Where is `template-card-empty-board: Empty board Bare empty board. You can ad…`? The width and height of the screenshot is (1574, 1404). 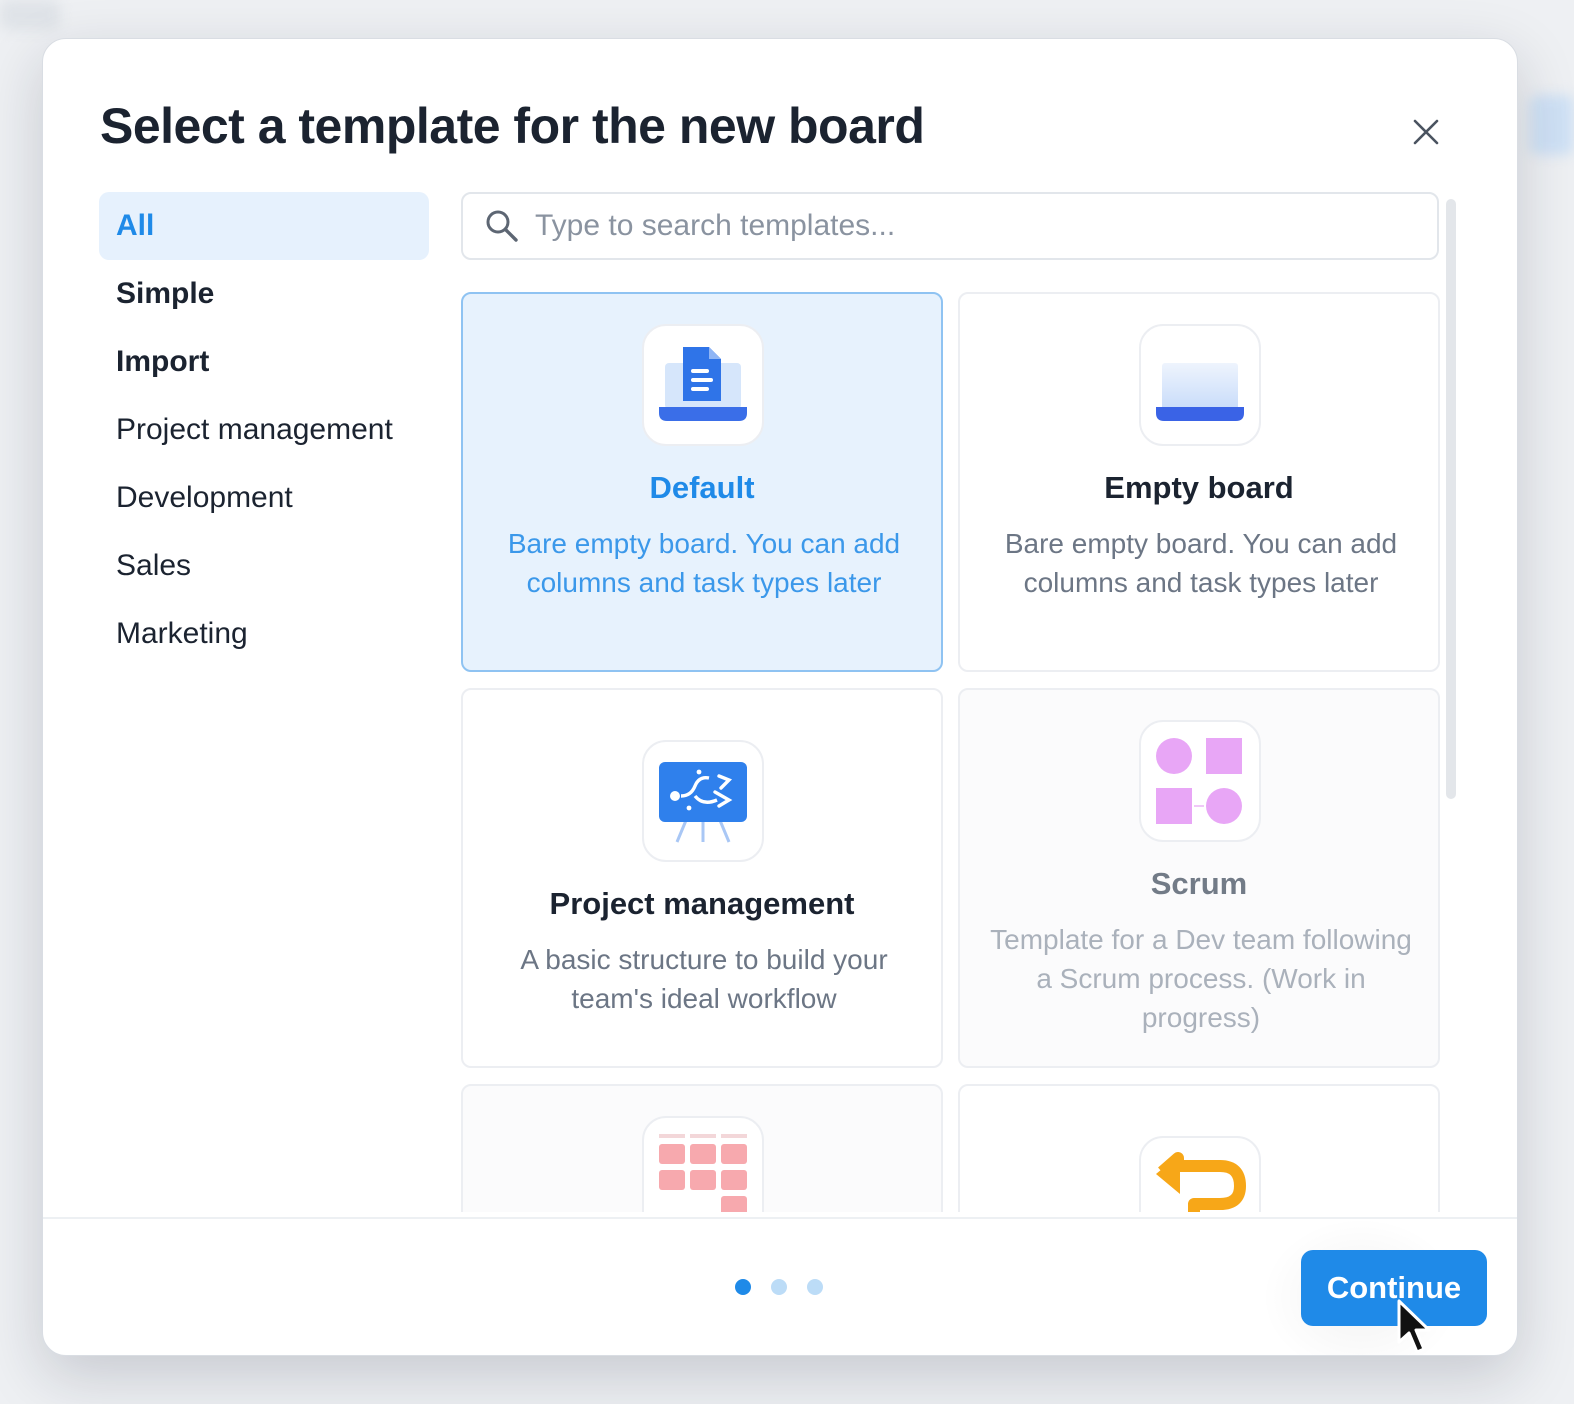 template-card-empty-board: Empty board Bare empty board. You can ad… is located at coordinates (1199, 482).